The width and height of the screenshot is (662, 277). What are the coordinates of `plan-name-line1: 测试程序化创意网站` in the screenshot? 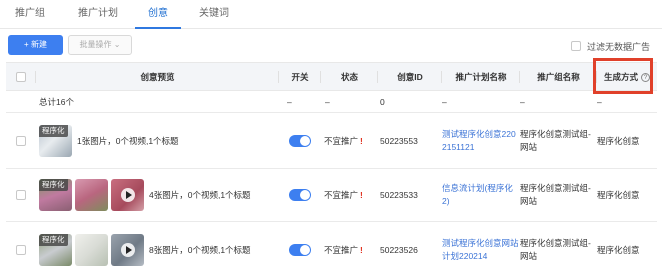 It's located at (480, 242).